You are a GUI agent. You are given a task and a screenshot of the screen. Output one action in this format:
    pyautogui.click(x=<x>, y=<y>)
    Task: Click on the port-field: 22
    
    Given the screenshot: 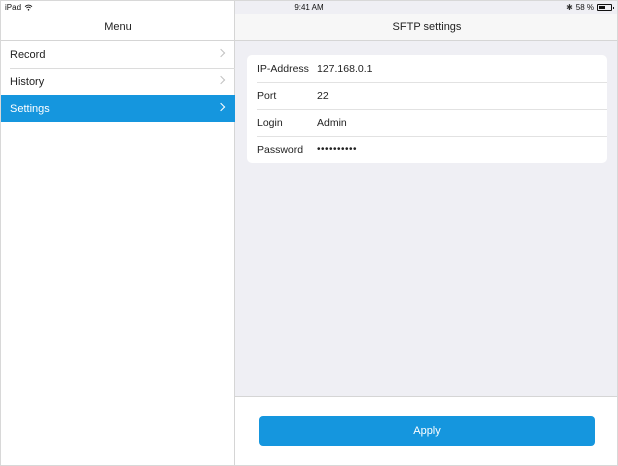 What is the action you would take?
    pyautogui.click(x=323, y=96)
    